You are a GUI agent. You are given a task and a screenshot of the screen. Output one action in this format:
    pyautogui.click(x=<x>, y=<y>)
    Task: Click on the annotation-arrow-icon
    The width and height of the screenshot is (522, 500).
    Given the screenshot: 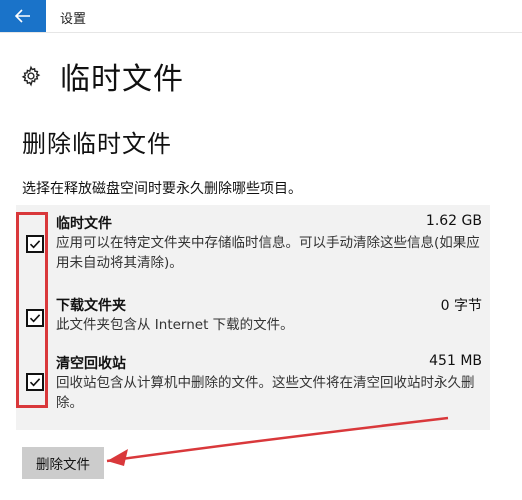 What is the action you would take?
    pyautogui.click(x=277, y=441)
    